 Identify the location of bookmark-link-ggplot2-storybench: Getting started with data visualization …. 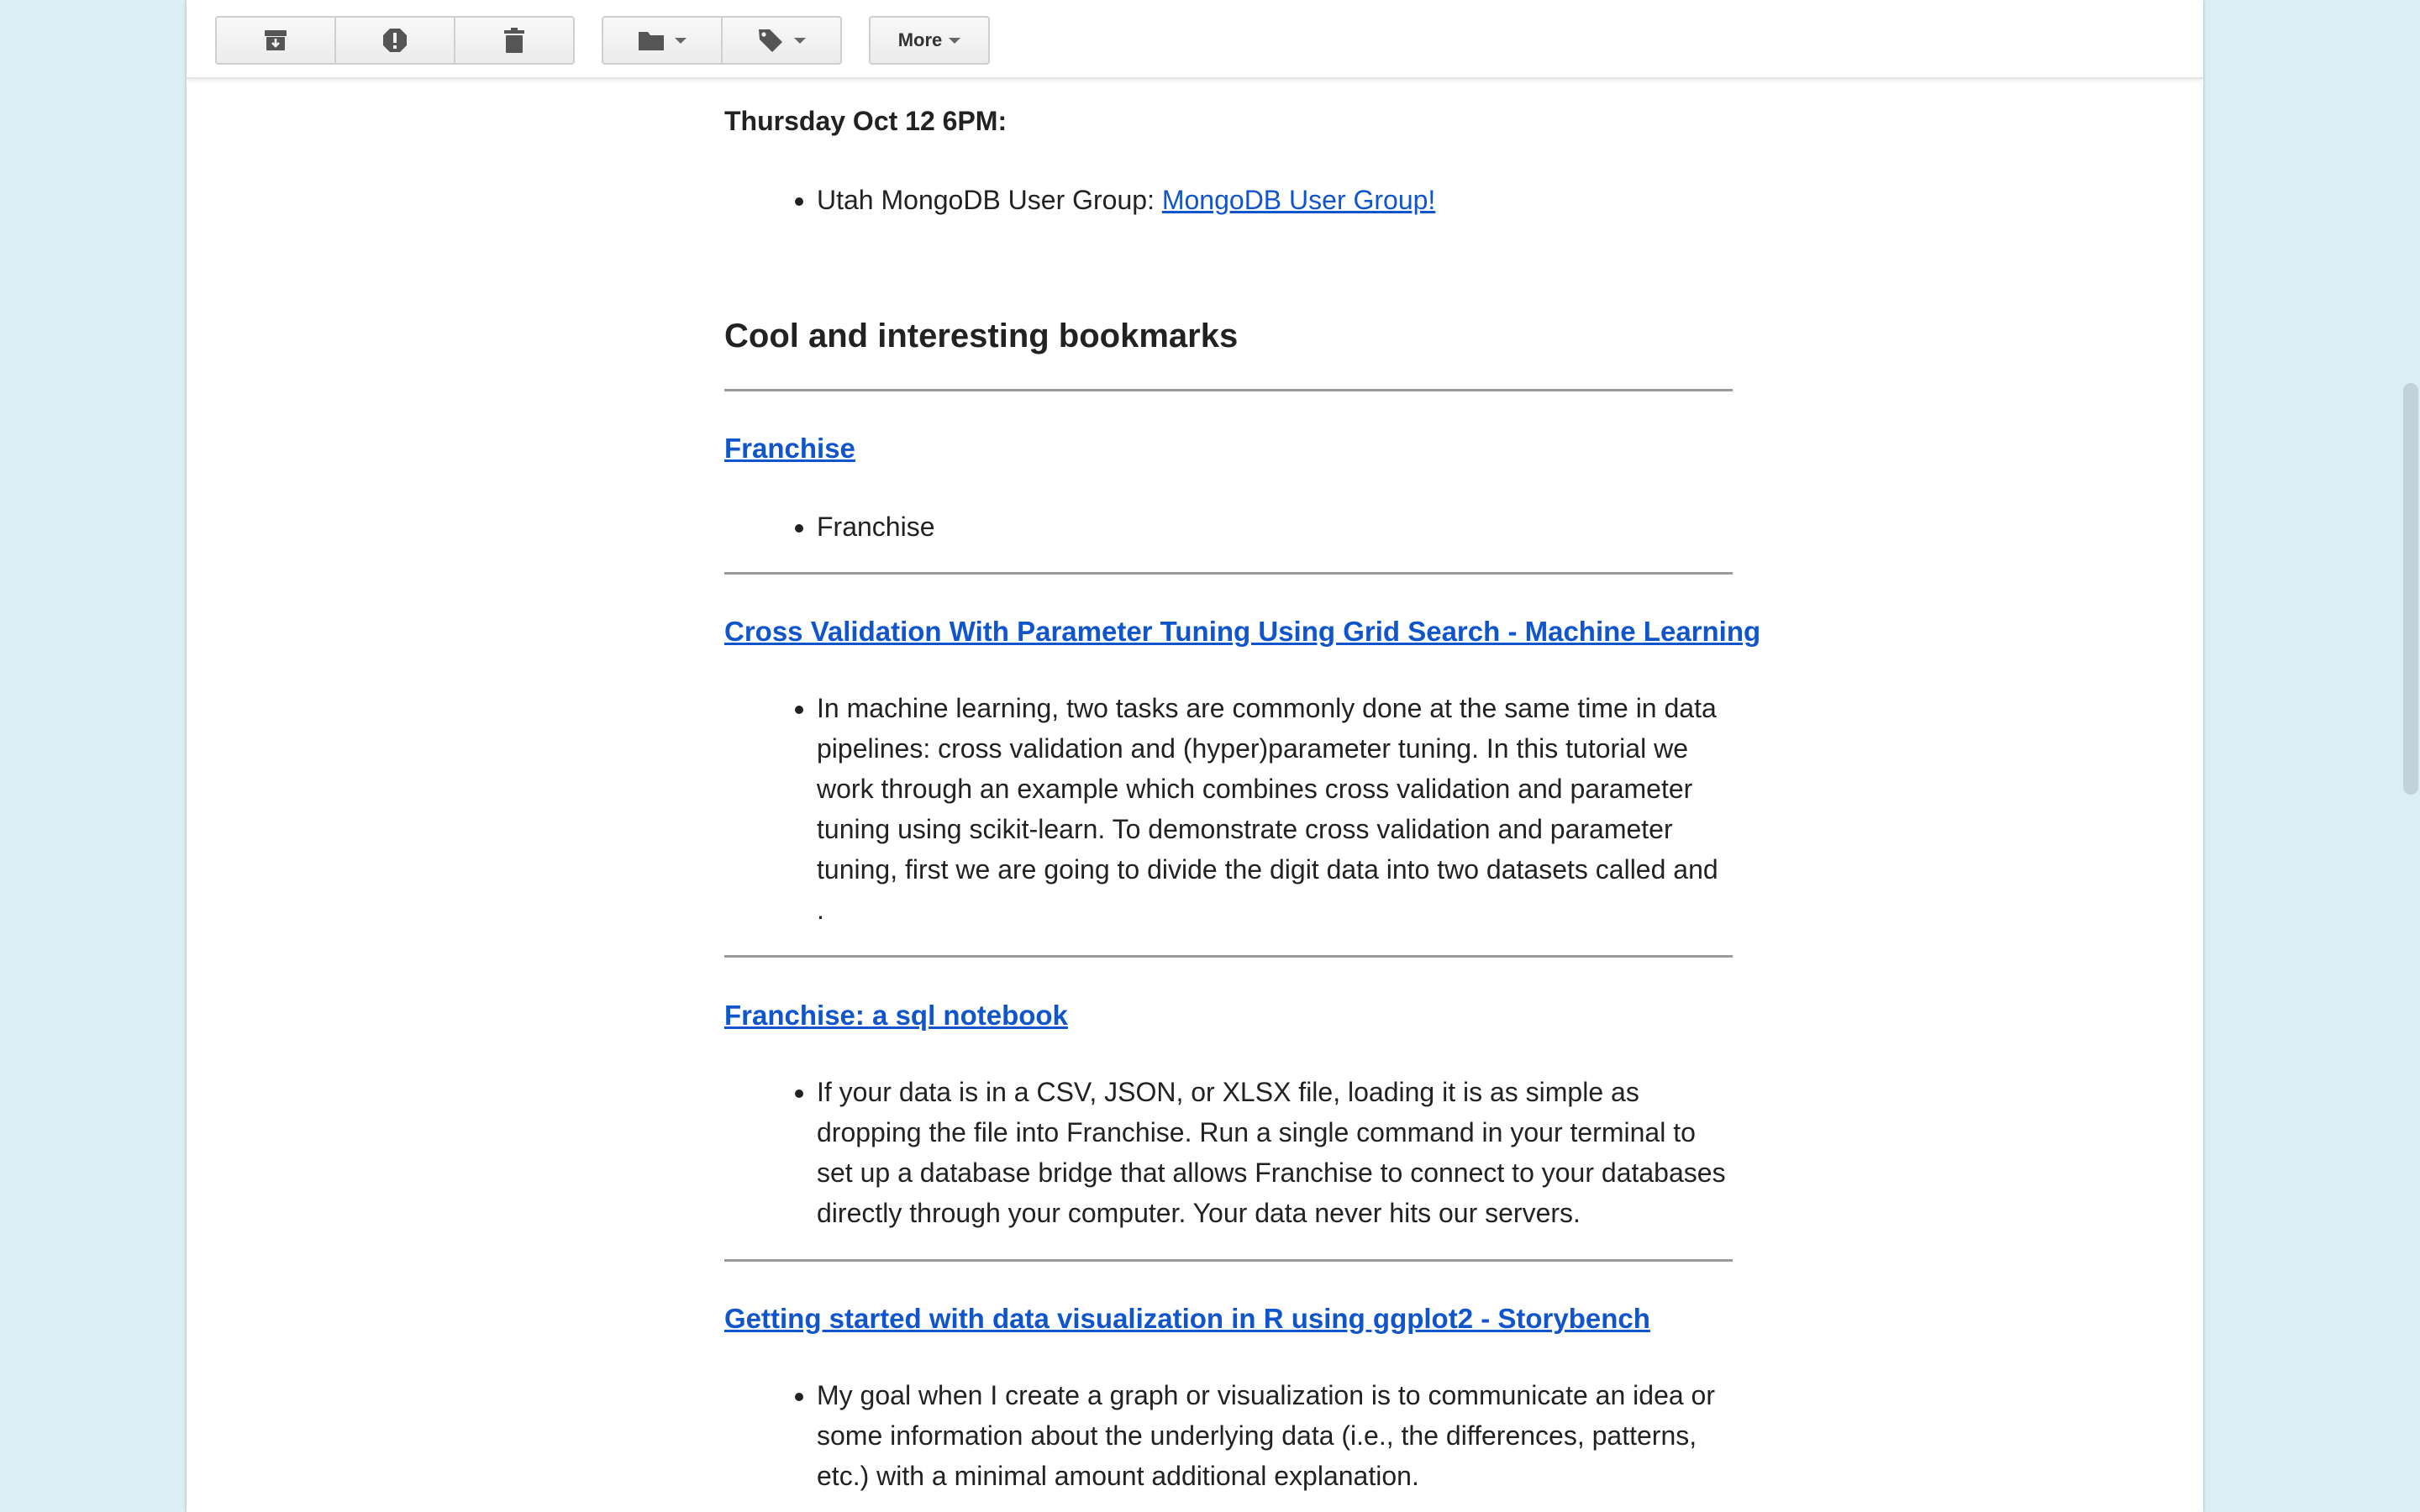
(1187, 1319).